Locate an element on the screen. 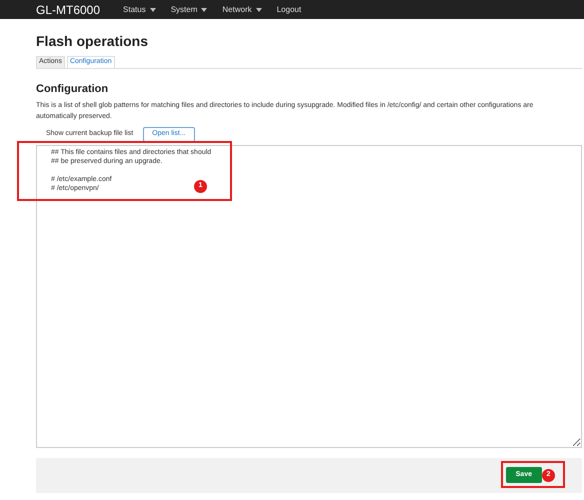 The image size is (584, 500). nav-menu-item: Network is located at coordinates (242, 10).